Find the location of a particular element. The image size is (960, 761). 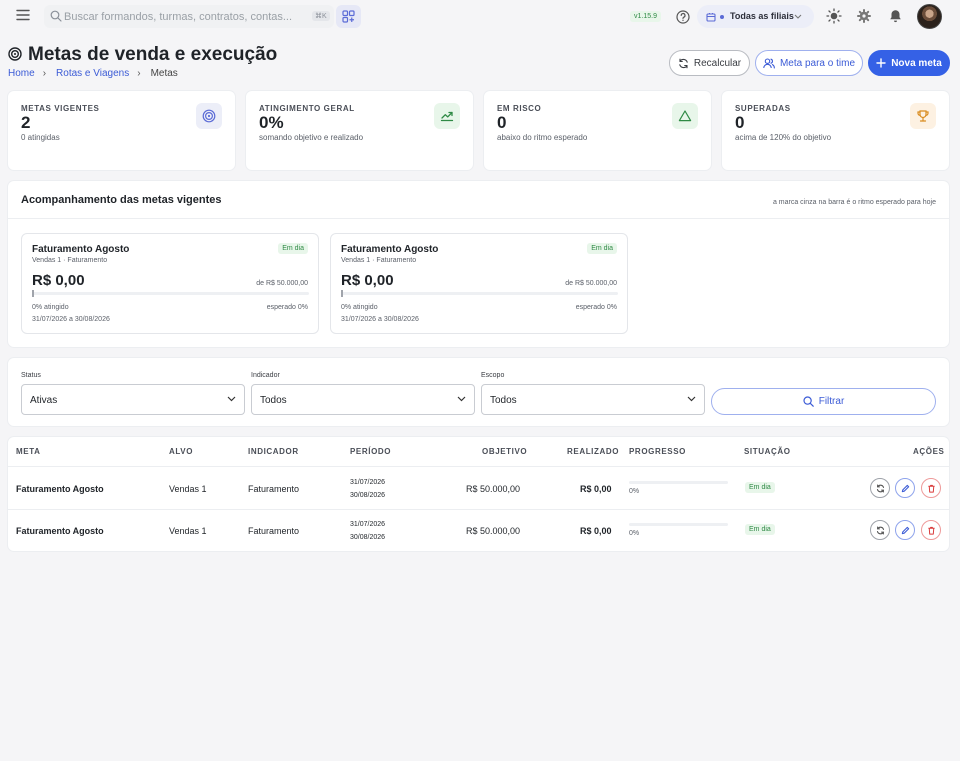

plus-icon is located at coordinates (881, 63).